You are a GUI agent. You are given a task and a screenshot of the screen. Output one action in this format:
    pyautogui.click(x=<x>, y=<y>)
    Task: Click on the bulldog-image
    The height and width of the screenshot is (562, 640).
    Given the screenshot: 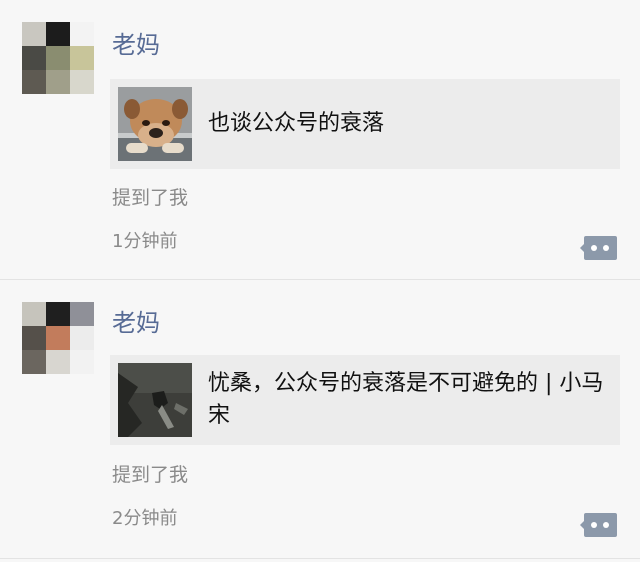 What is the action you would take?
    pyautogui.click(x=155, y=124)
    